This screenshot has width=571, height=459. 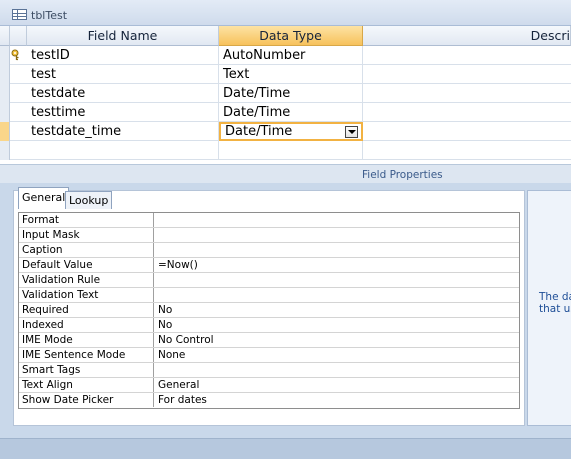 I want to click on field-properties-title: Field Properties, so click(x=402, y=175).